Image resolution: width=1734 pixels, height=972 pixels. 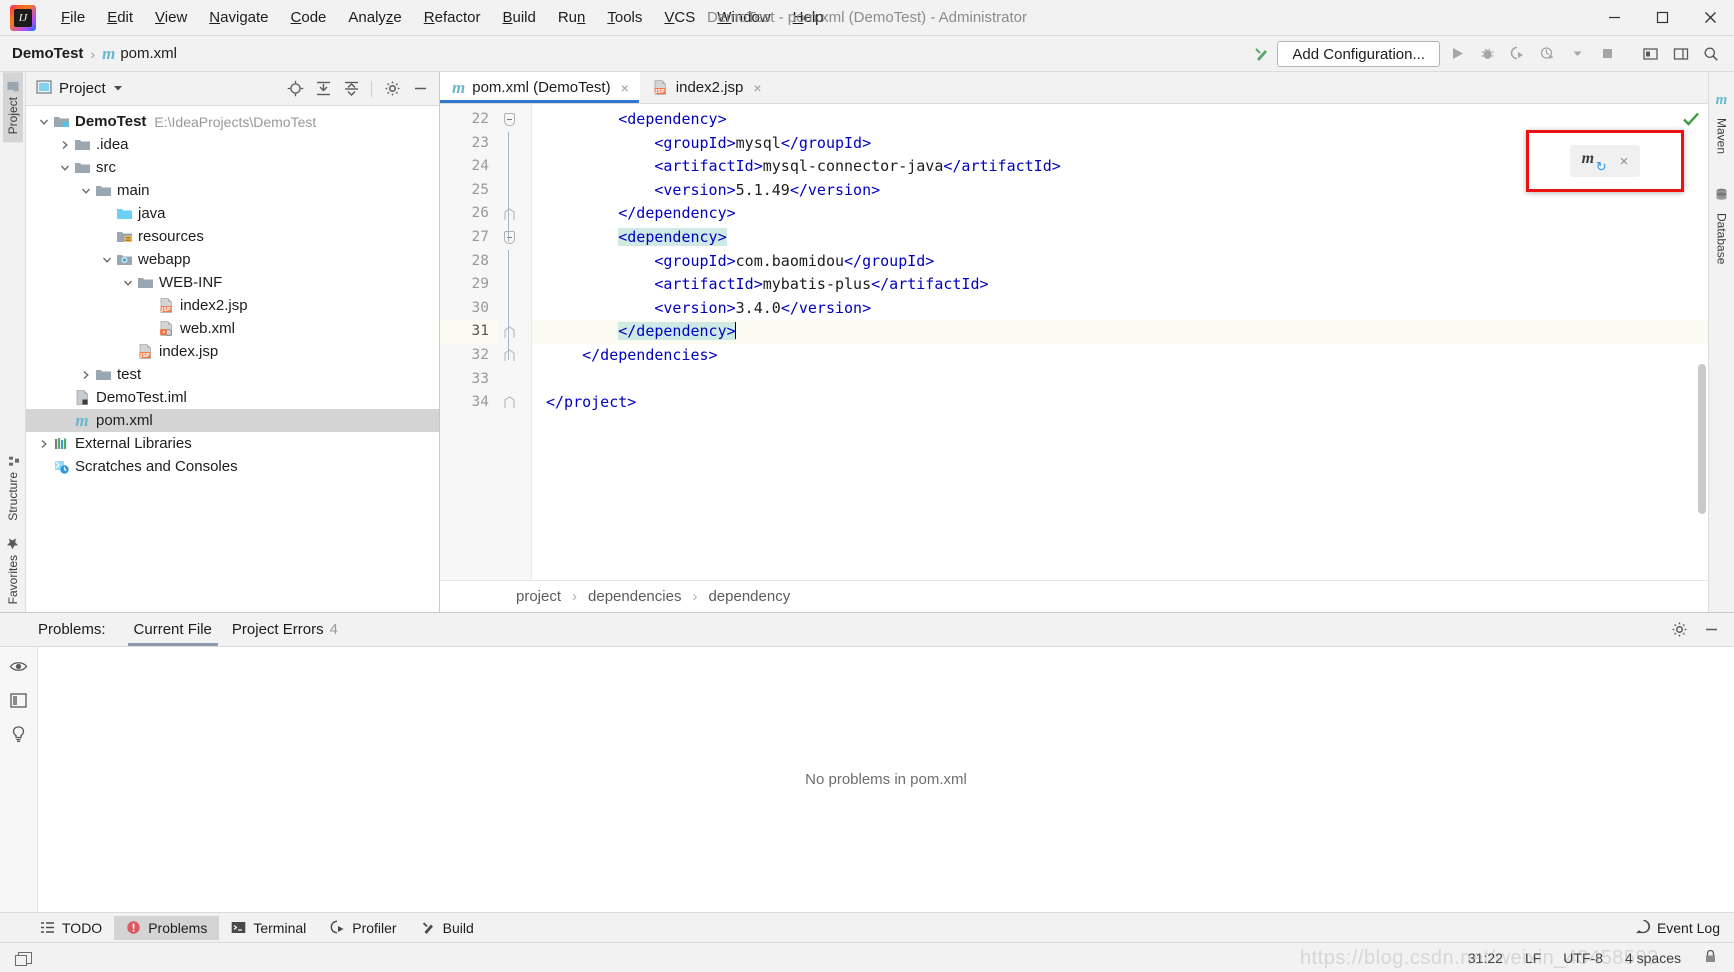 I want to click on menu-help: Help, so click(x=808, y=17).